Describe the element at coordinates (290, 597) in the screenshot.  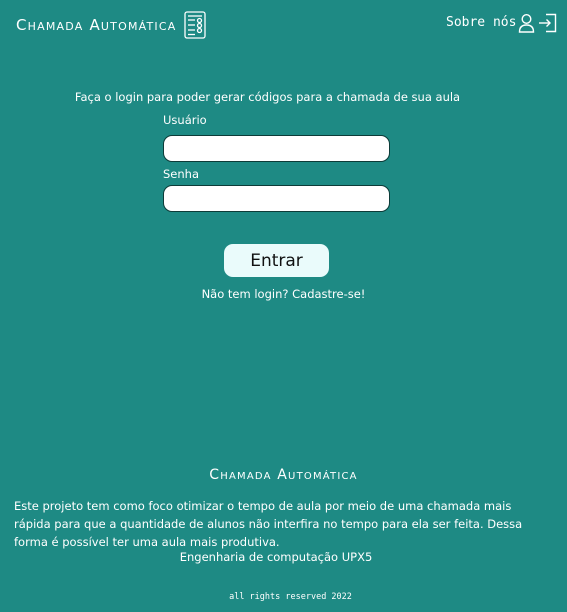
I see `footer-rights: all rights reserved 2022` at that location.